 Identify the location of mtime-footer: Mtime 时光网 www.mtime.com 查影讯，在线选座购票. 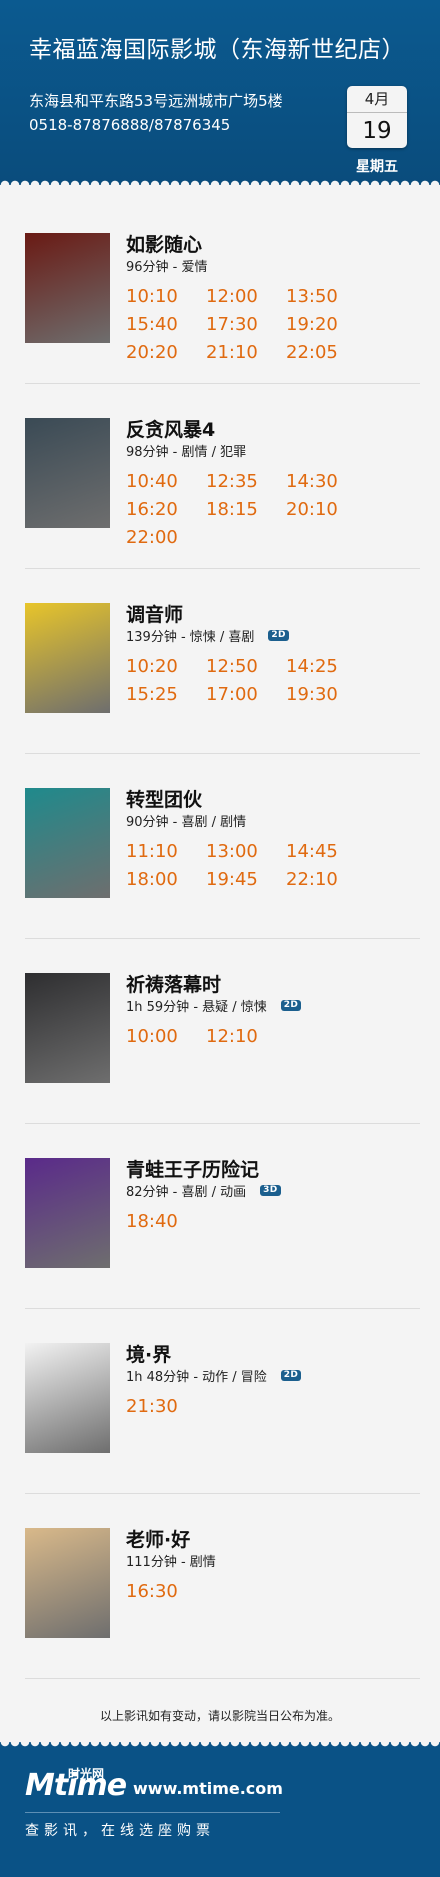
(220, 1809).